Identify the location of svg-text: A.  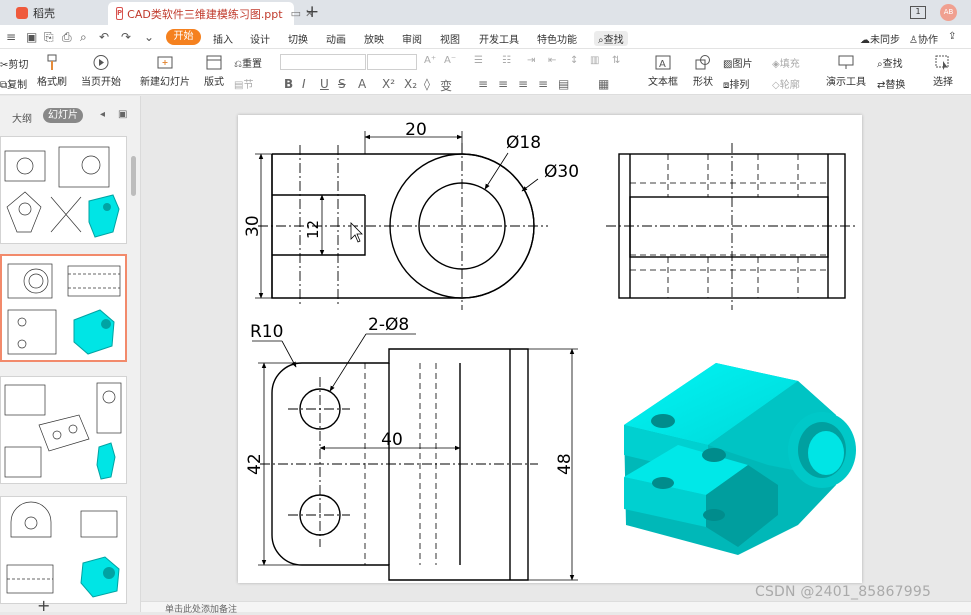
(662, 64).